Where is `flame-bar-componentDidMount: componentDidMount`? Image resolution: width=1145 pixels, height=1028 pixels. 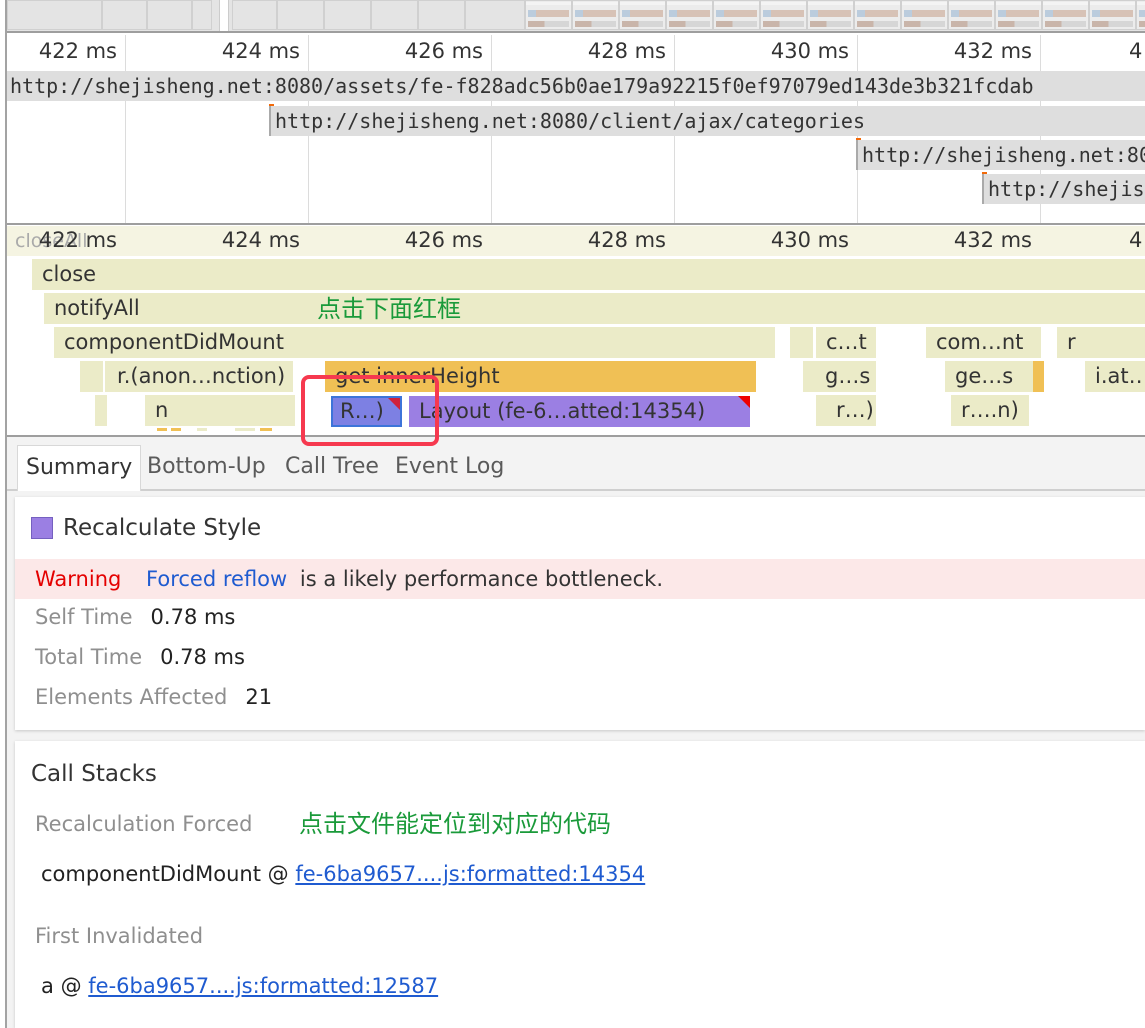
flame-bar-componentDidMount: componentDidMount is located at coordinates (414, 342).